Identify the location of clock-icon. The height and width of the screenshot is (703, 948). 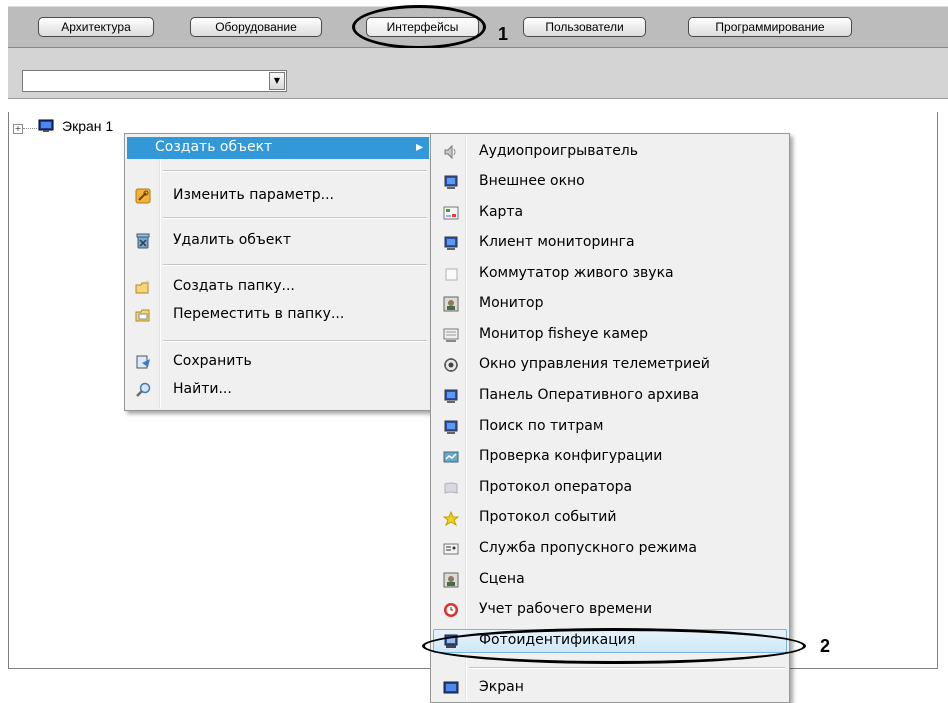
(451, 610).